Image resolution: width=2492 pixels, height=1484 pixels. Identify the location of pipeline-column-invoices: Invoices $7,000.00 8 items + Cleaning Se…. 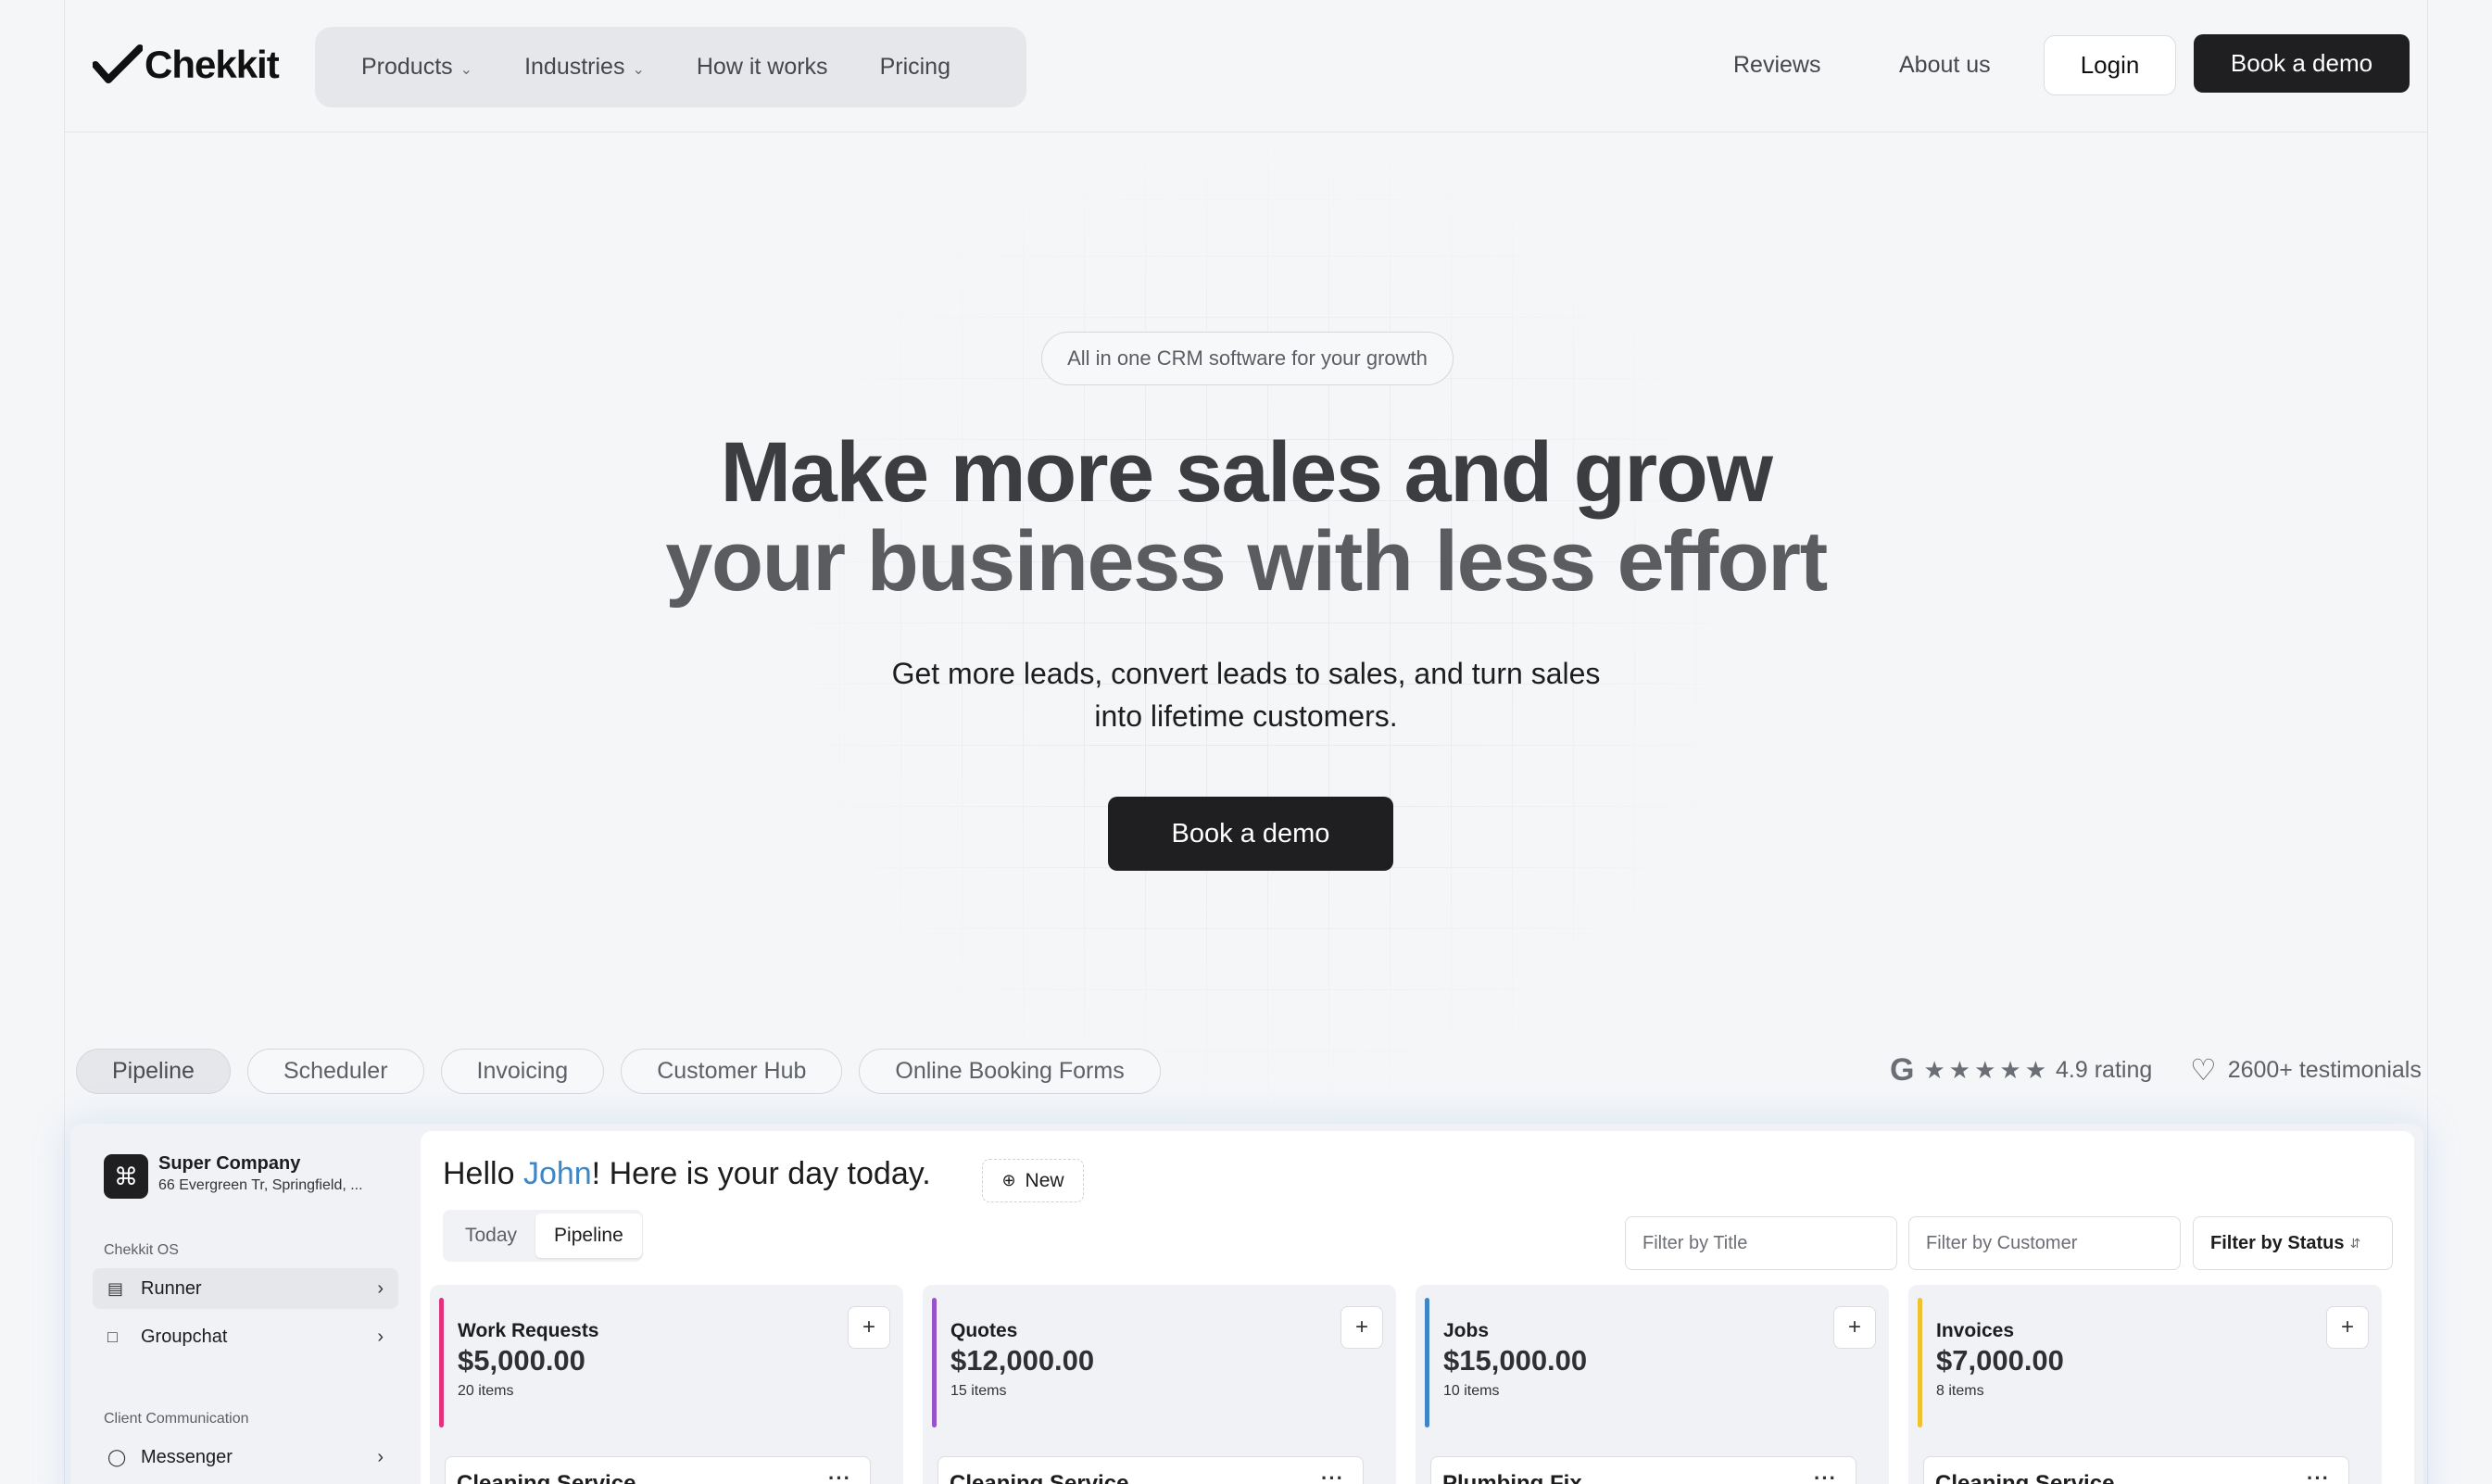
(2145, 1384).